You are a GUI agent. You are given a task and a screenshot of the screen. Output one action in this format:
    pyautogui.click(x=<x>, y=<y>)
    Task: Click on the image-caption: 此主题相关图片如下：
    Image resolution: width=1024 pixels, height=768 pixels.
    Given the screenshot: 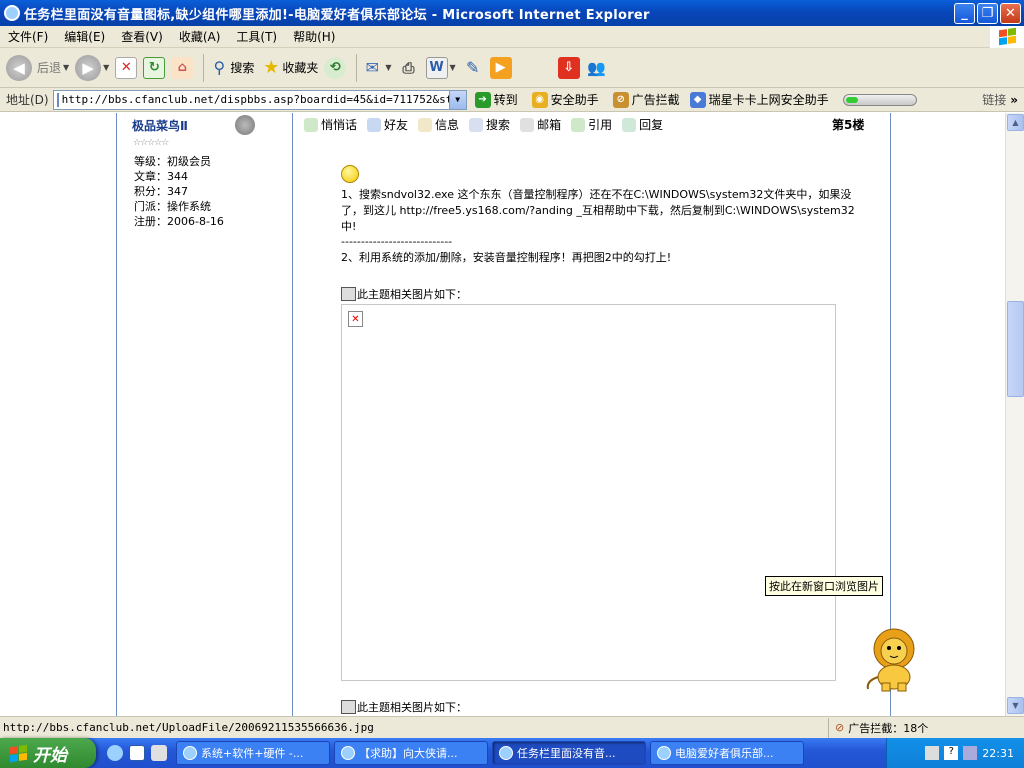 What is the action you would take?
    pyautogui.click(x=404, y=707)
    